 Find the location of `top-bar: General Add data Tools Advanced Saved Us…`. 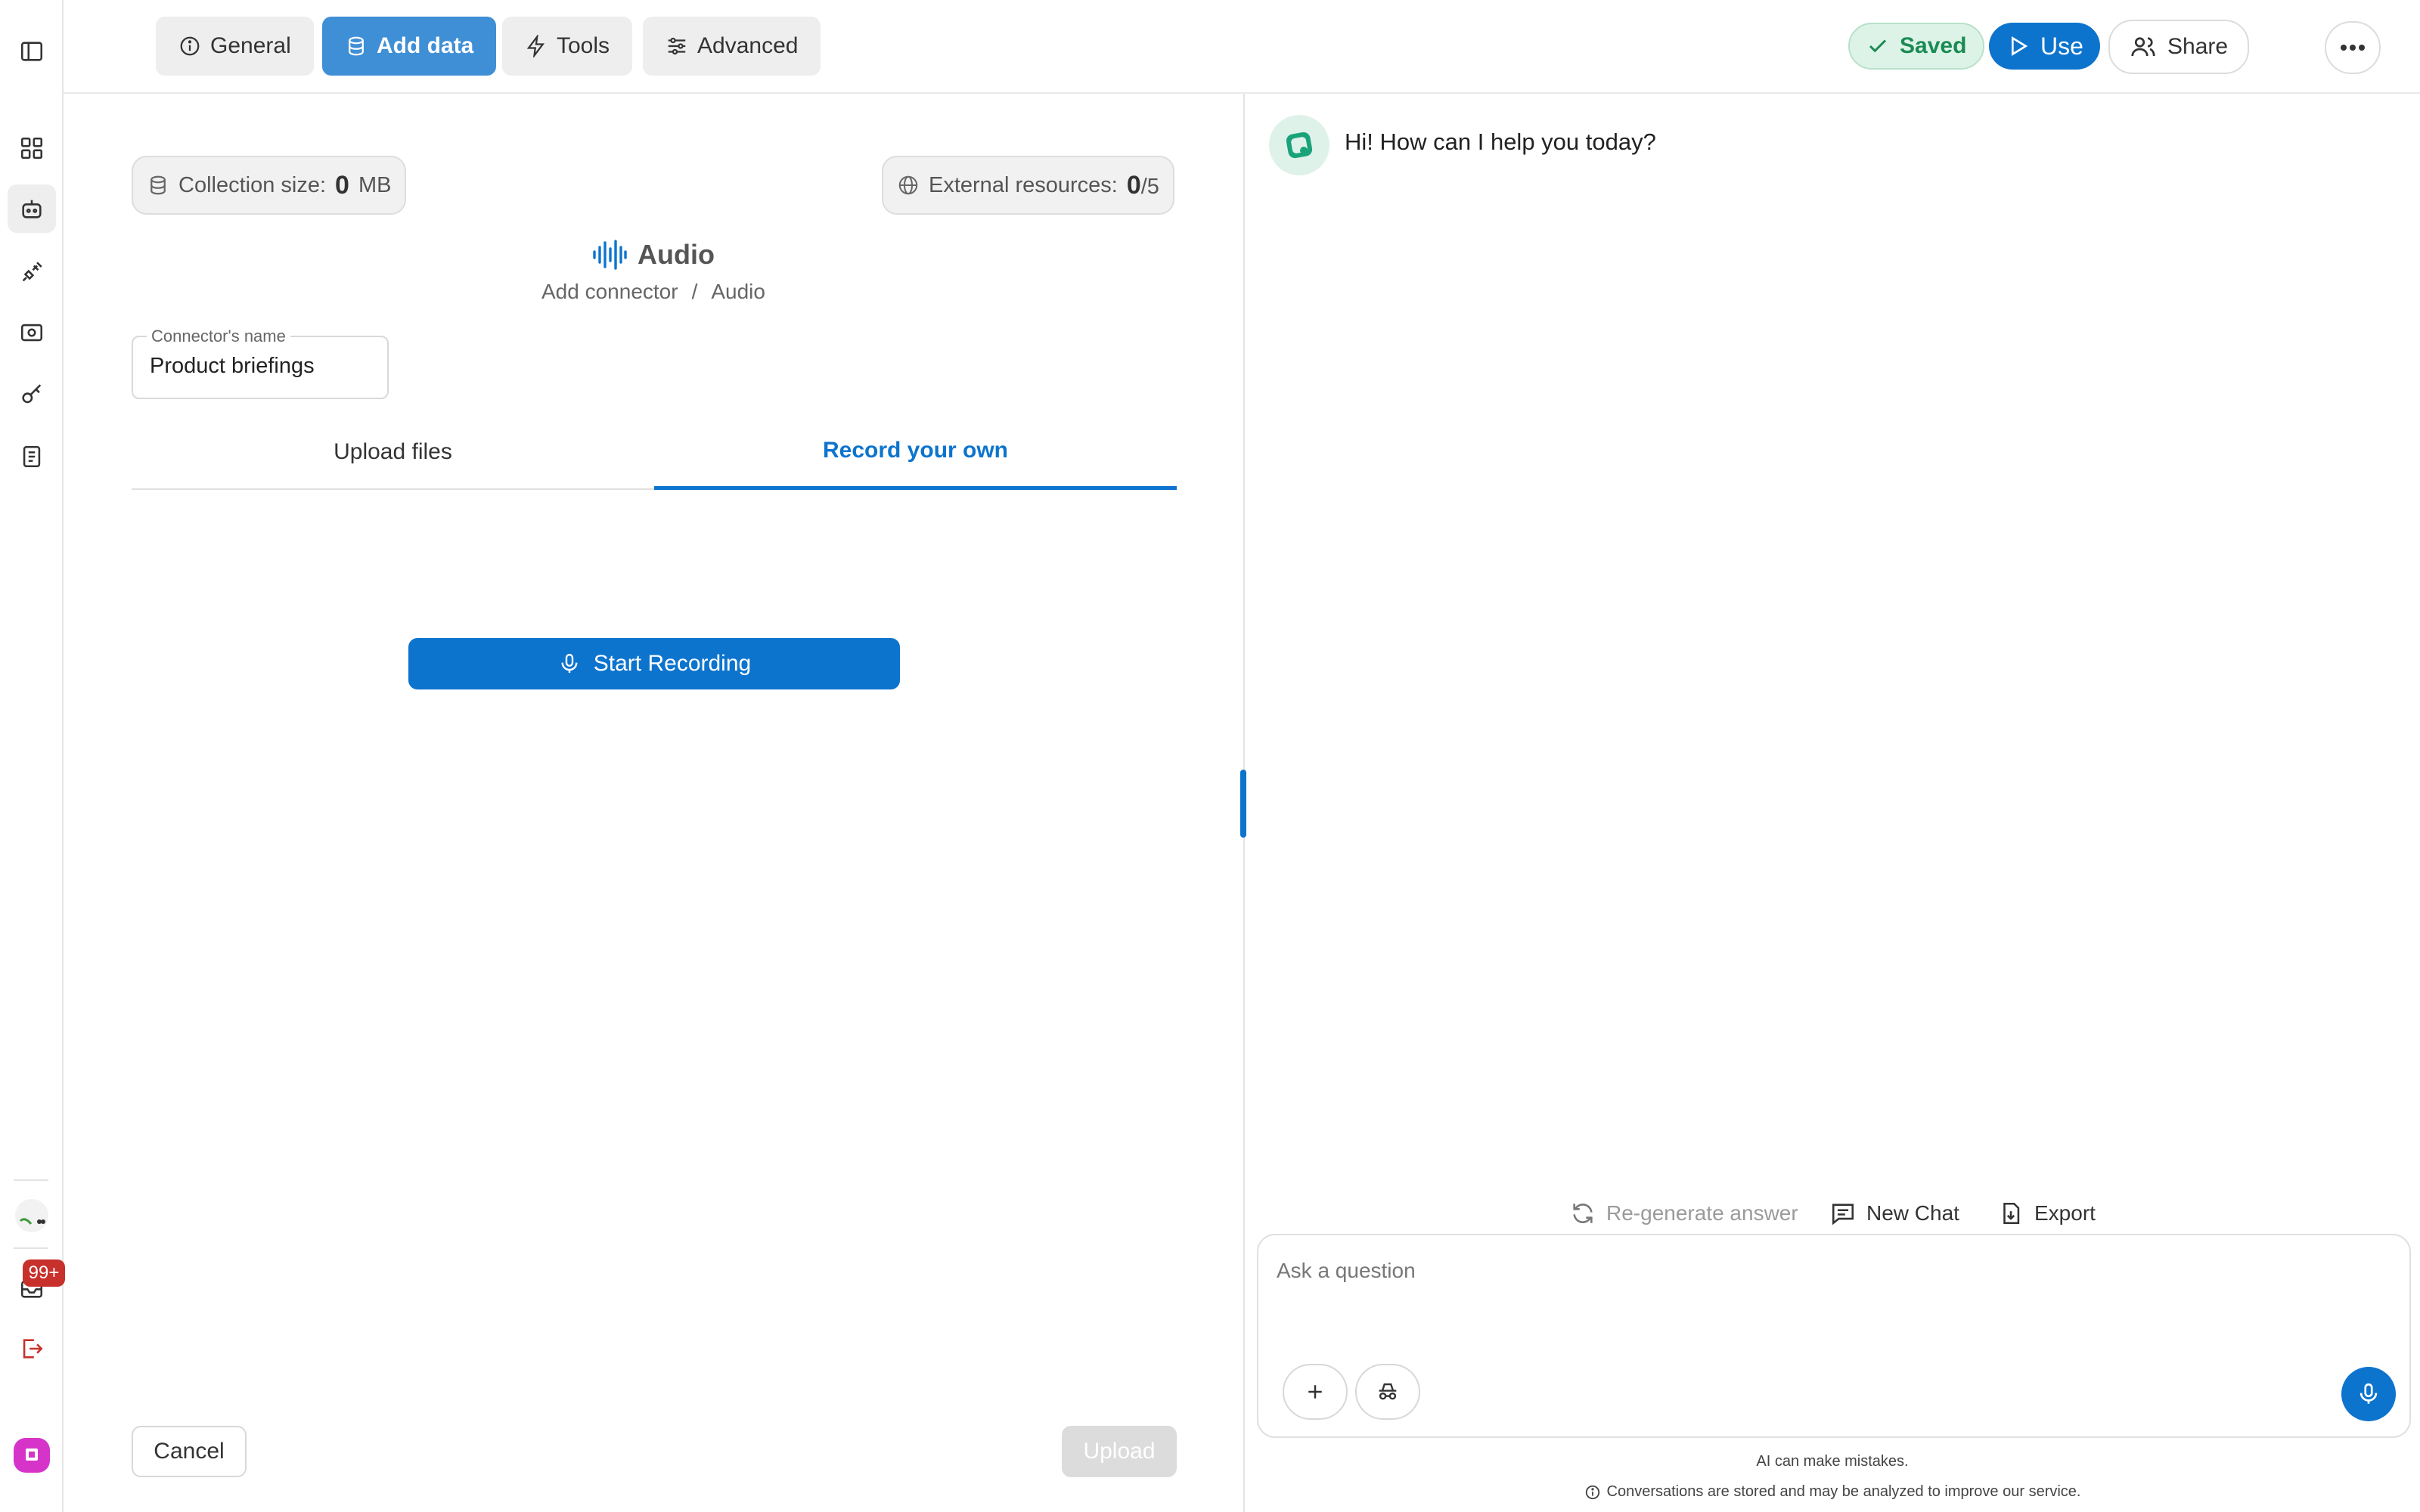

top-bar: General Add data Tools Advanced Saved Us… is located at coordinates (1242, 47).